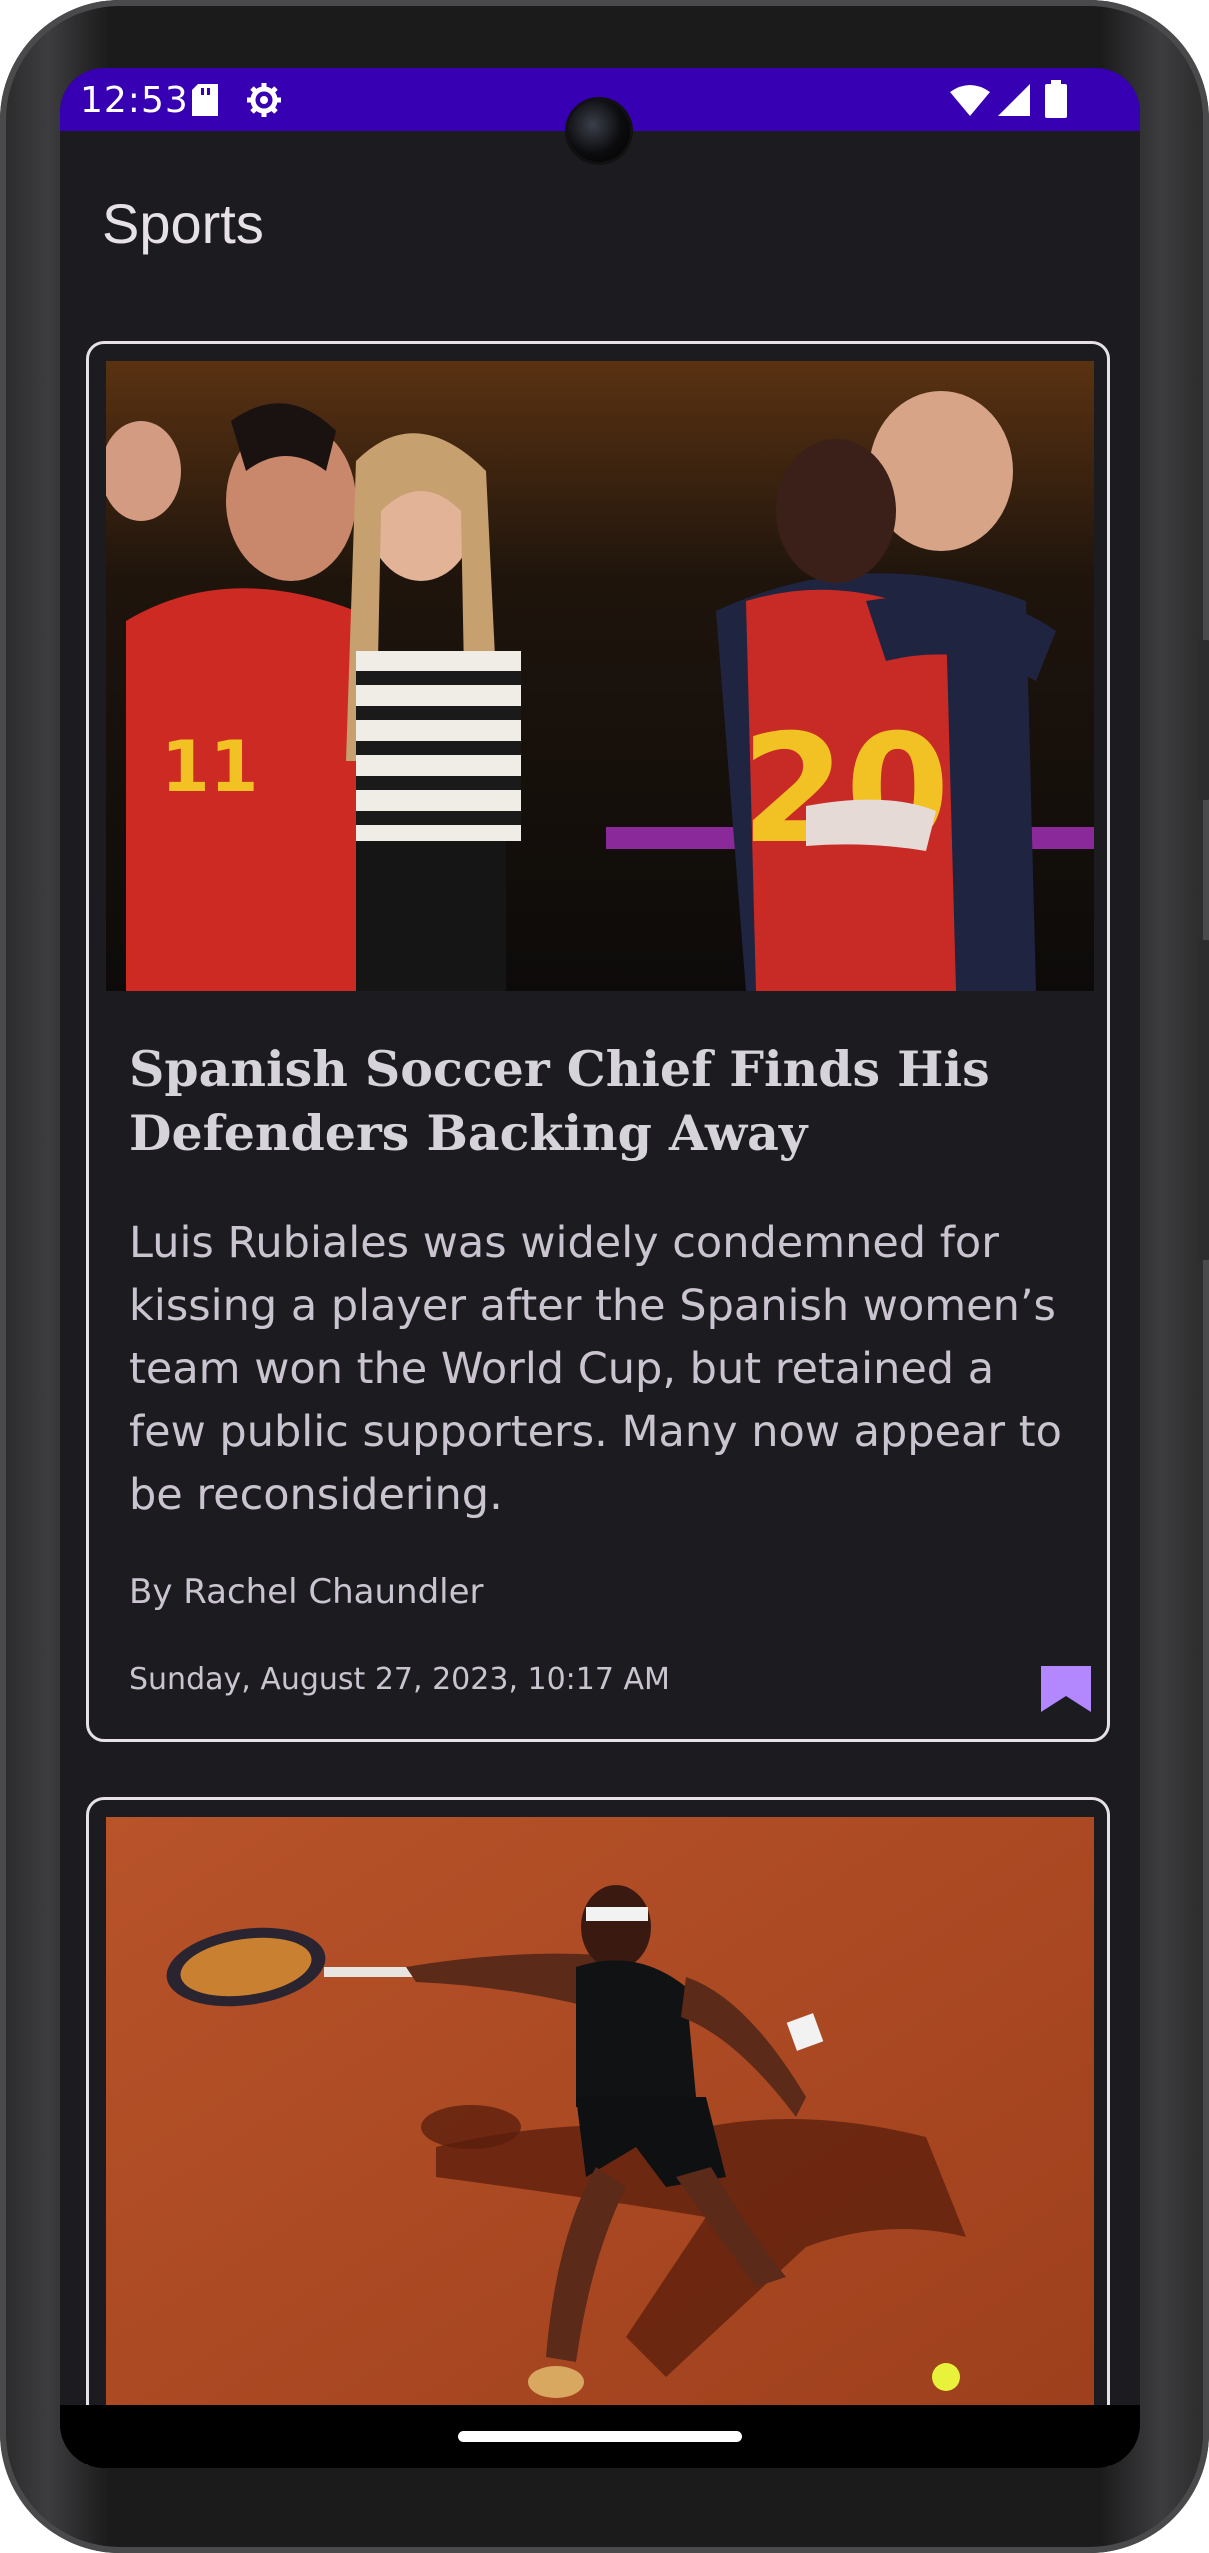 This screenshot has width=1209, height=2553. I want to click on volume-button, so click(1204, 1100).